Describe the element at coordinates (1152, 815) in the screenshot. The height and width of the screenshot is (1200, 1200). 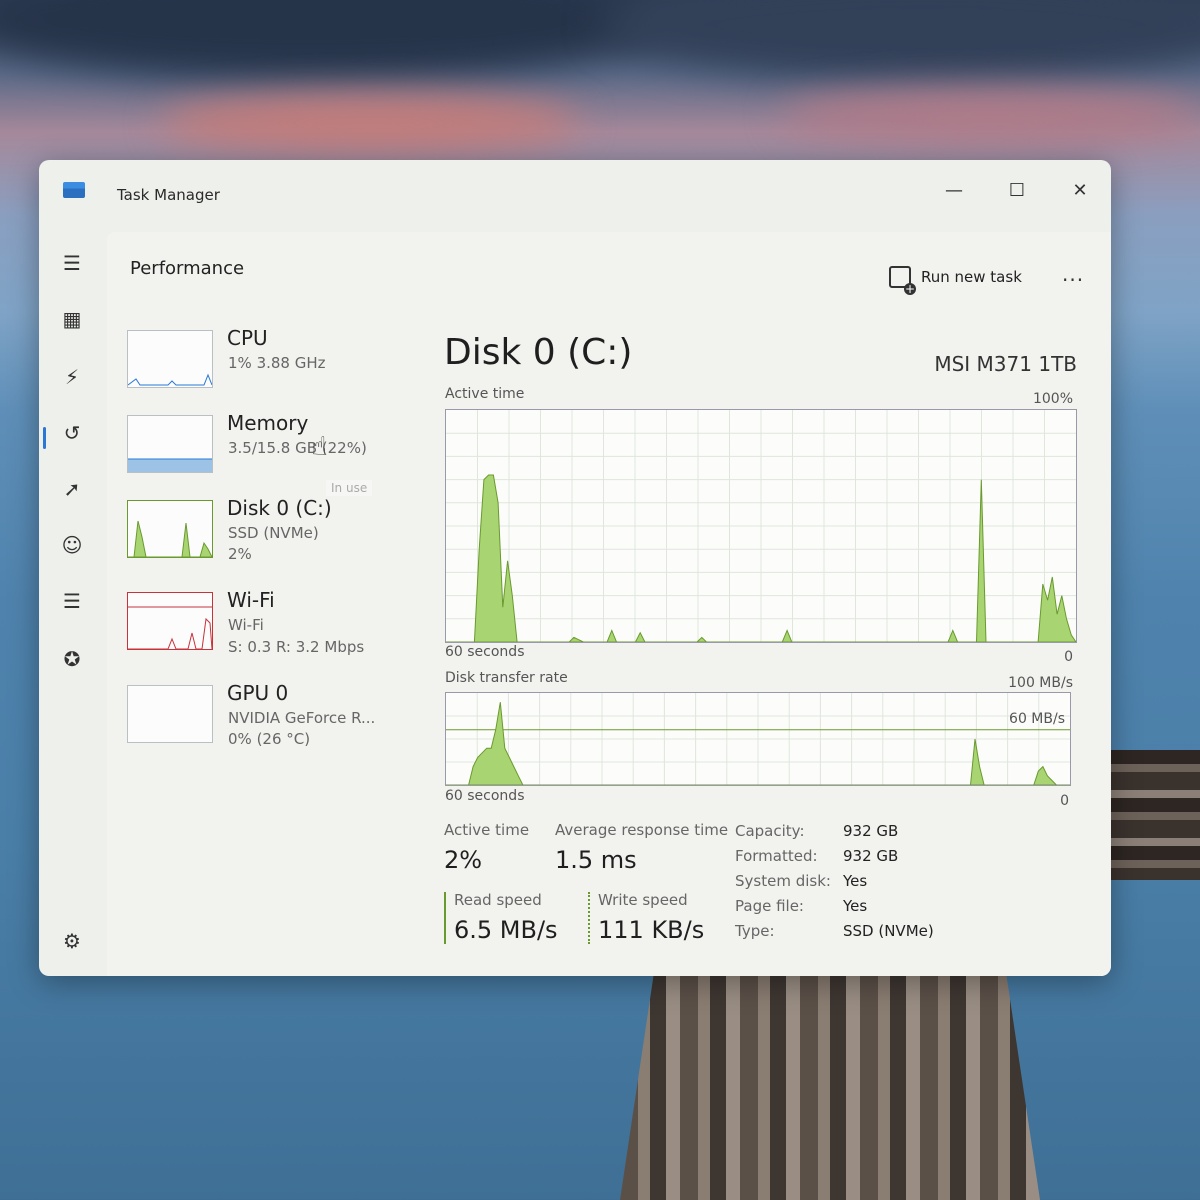
I see `wallpaper-pier-post` at that location.